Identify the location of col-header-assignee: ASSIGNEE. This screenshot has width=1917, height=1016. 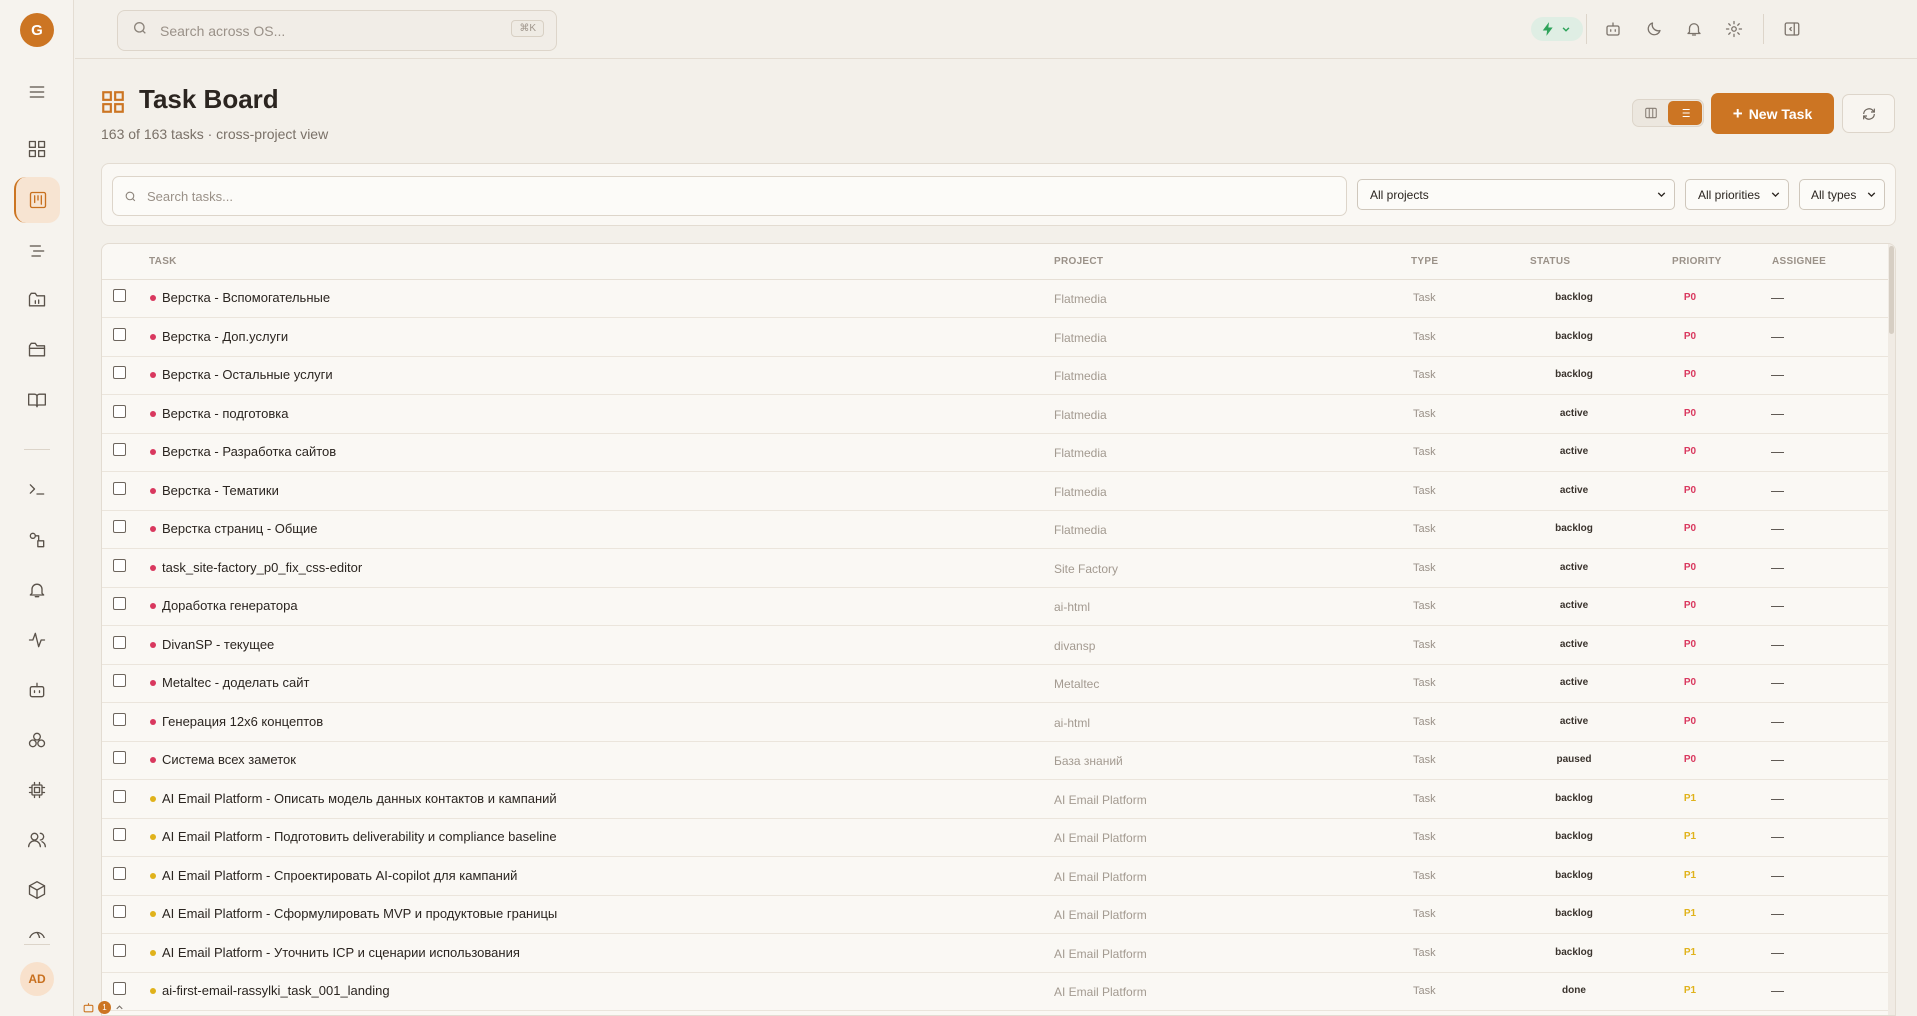
(1799, 261).